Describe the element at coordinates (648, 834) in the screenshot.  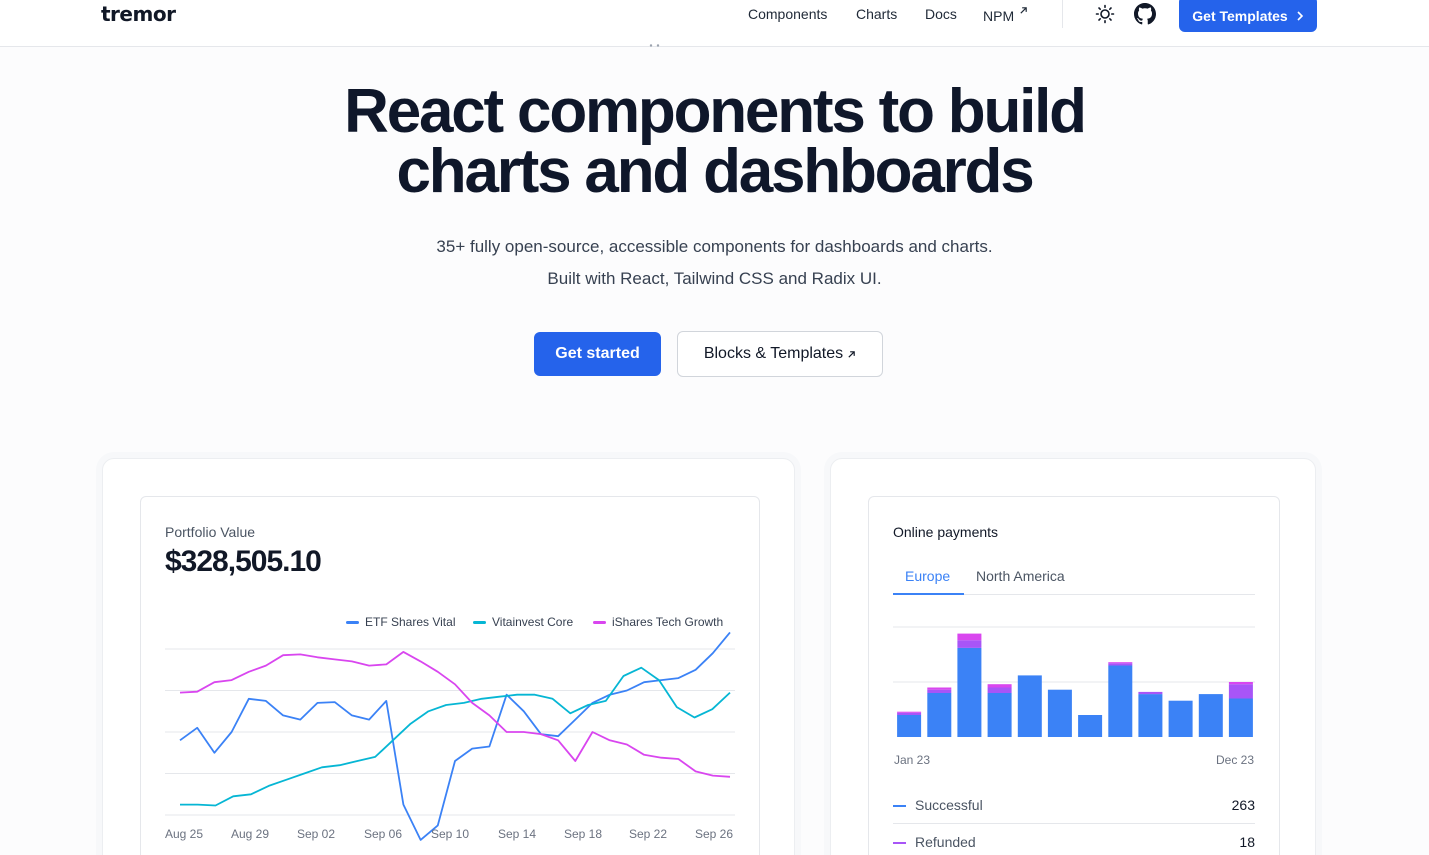
I see `x-axis-tick: Sep 22` at that location.